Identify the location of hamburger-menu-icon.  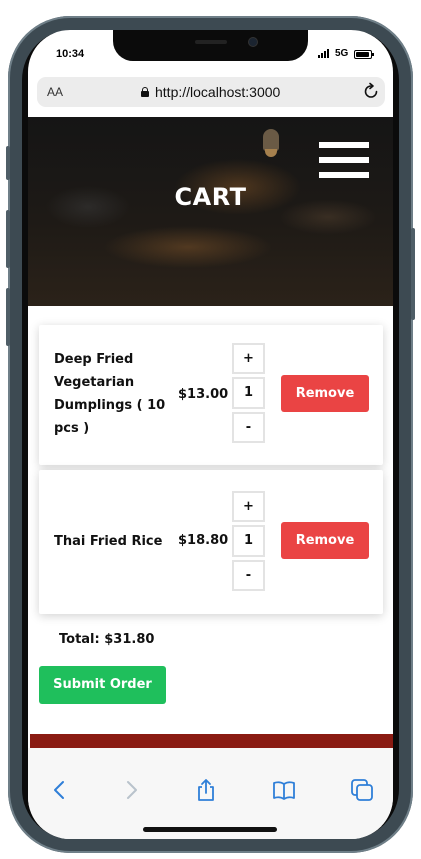
(344, 160).